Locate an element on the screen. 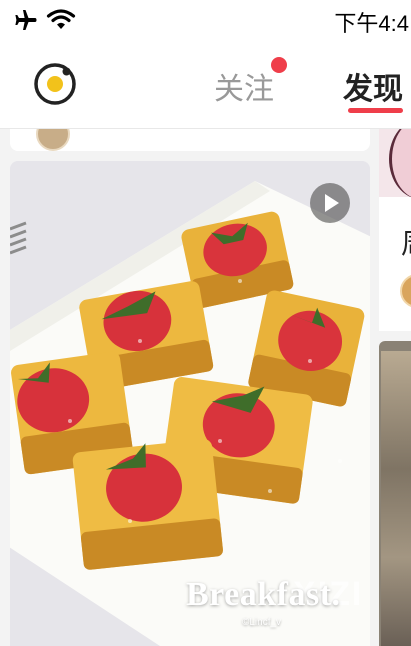 This screenshot has height=646, width=411. tab-follow: 关注 is located at coordinates (244, 86).